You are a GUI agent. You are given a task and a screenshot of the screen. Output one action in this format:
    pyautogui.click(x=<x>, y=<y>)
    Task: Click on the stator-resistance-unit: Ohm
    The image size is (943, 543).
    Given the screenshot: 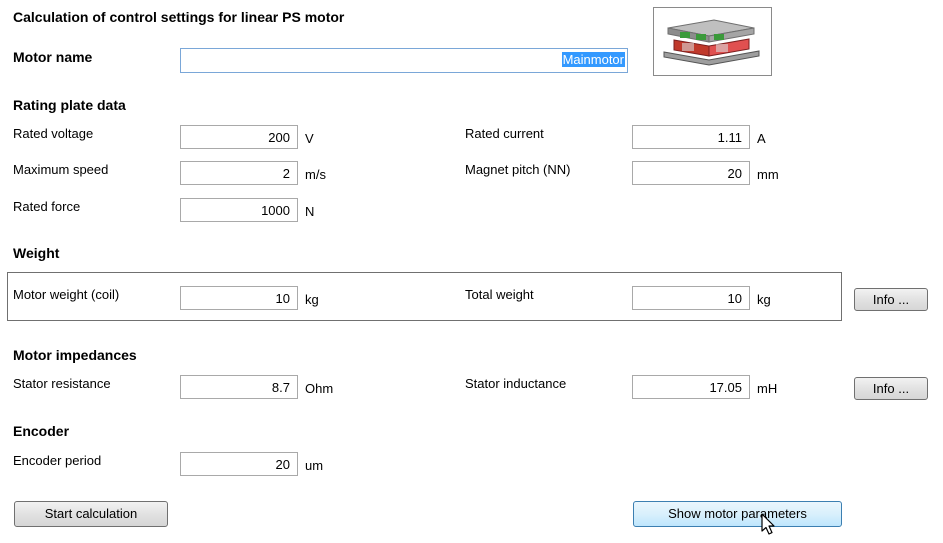 What is the action you would take?
    pyautogui.click(x=319, y=388)
    